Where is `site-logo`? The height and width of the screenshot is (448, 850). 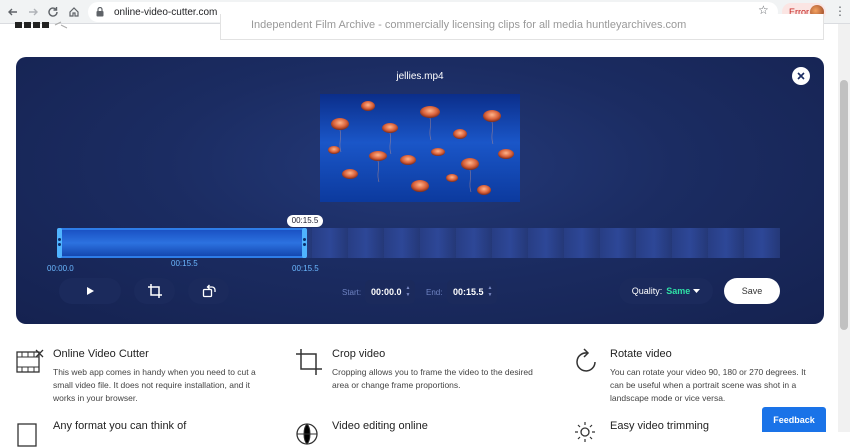
site-logo is located at coordinates (46, 25).